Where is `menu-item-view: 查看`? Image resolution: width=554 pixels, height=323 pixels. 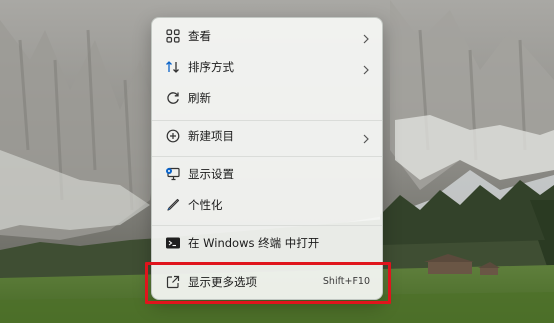 menu-item-view: 查看 is located at coordinates (268, 36).